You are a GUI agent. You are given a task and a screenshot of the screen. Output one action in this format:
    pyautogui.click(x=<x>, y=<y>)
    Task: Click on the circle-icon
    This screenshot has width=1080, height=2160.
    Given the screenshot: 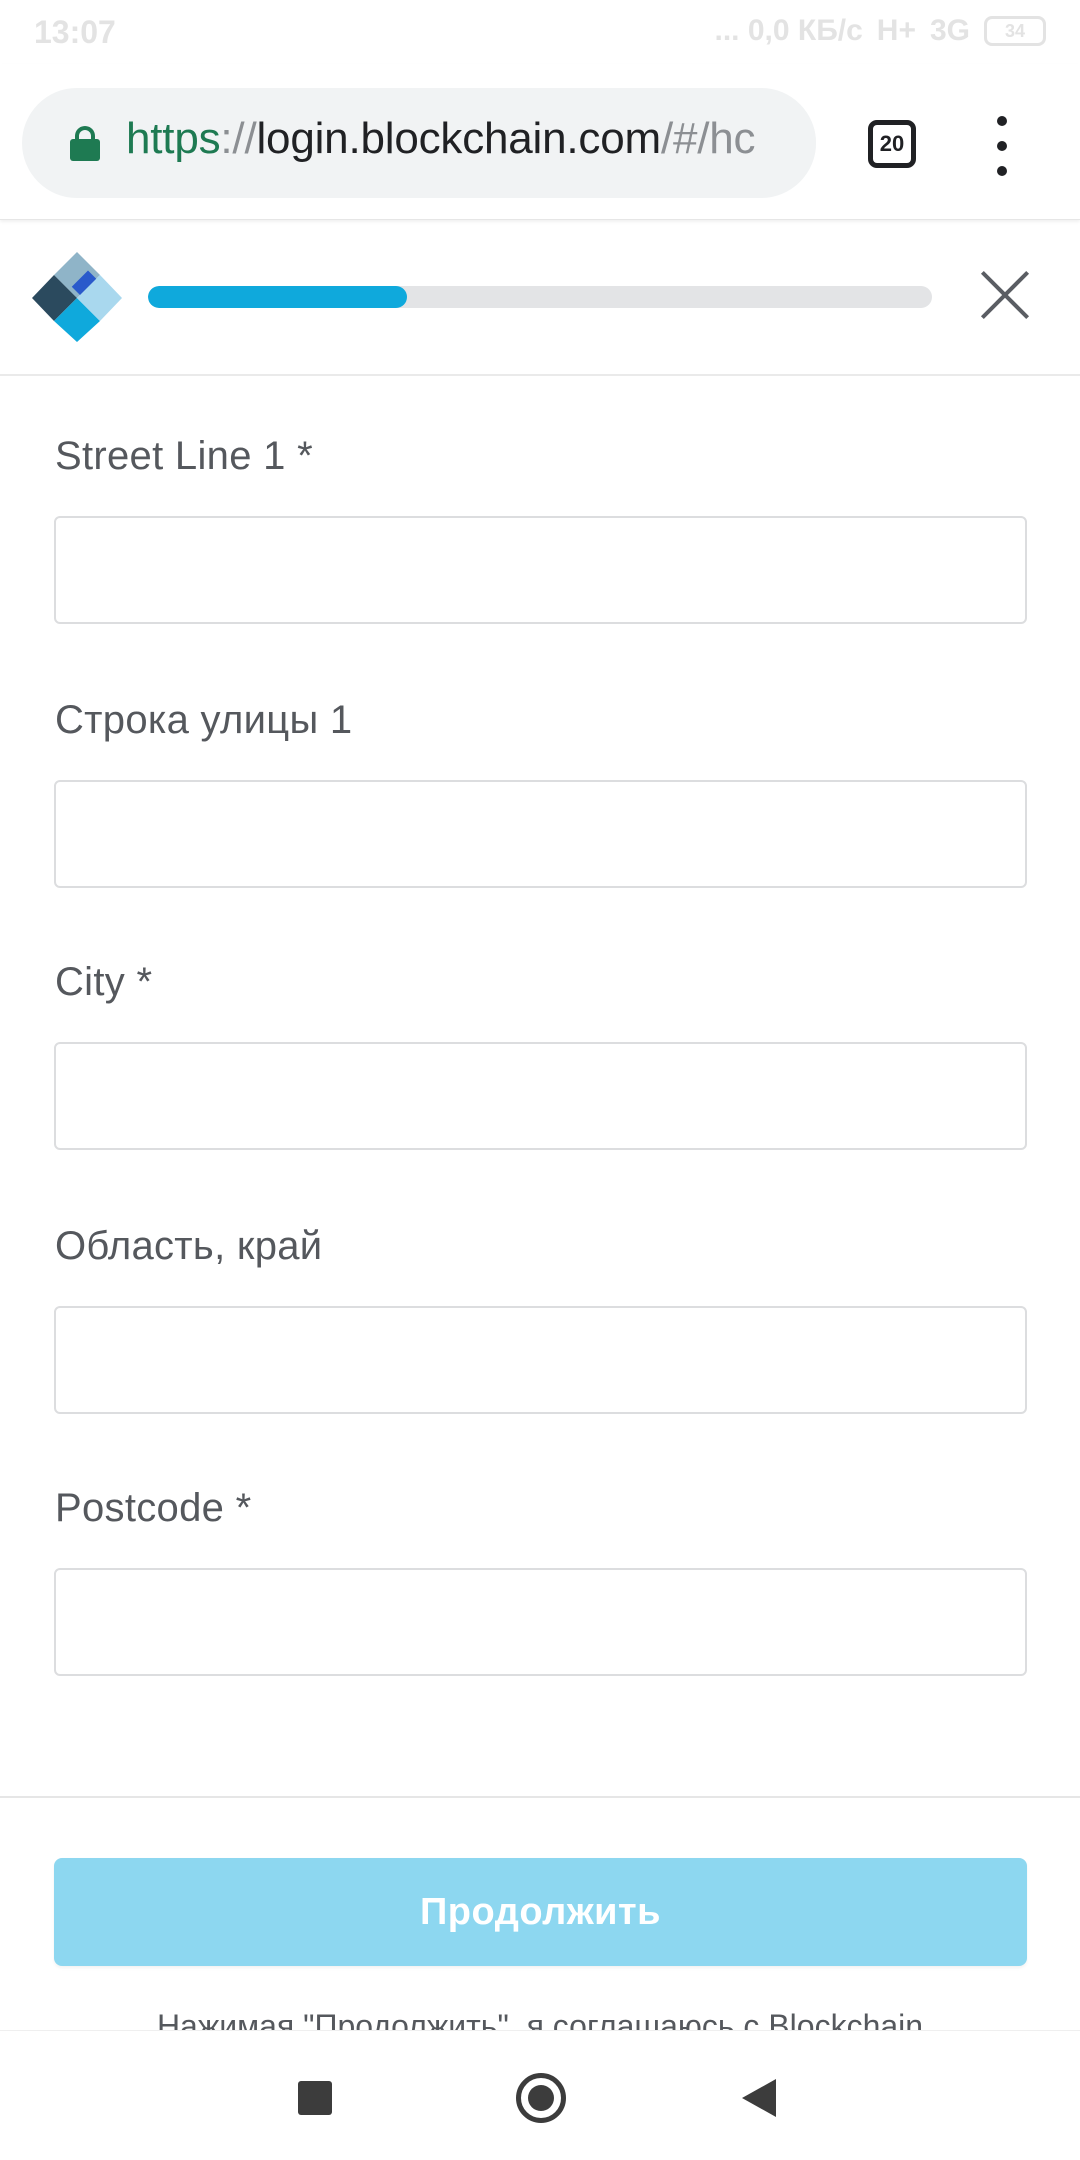 What is the action you would take?
    pyautogui.click(x=541, y=2098)
    